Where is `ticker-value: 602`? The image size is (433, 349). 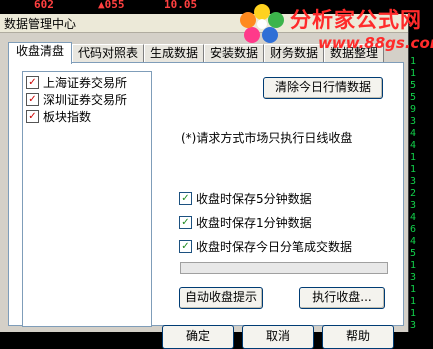 ticker-value: 602 is located at coordinates (44, 5).